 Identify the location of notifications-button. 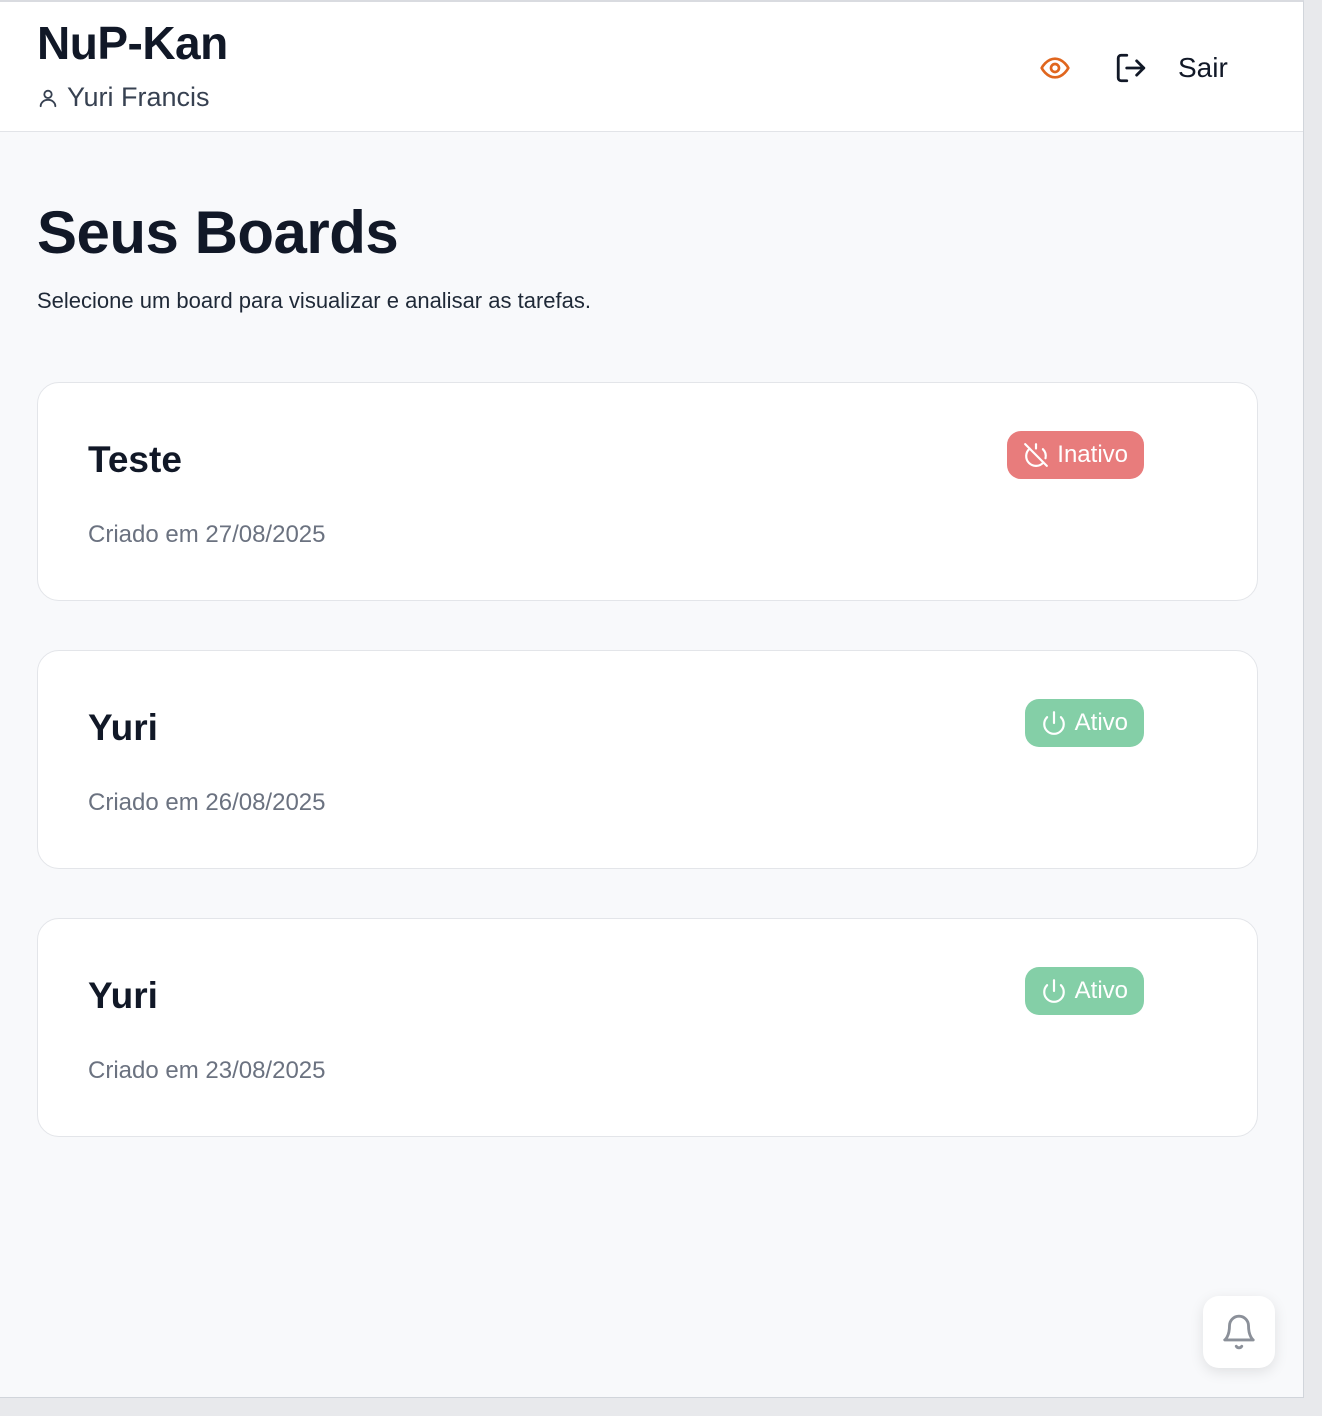
(1239, 1332).